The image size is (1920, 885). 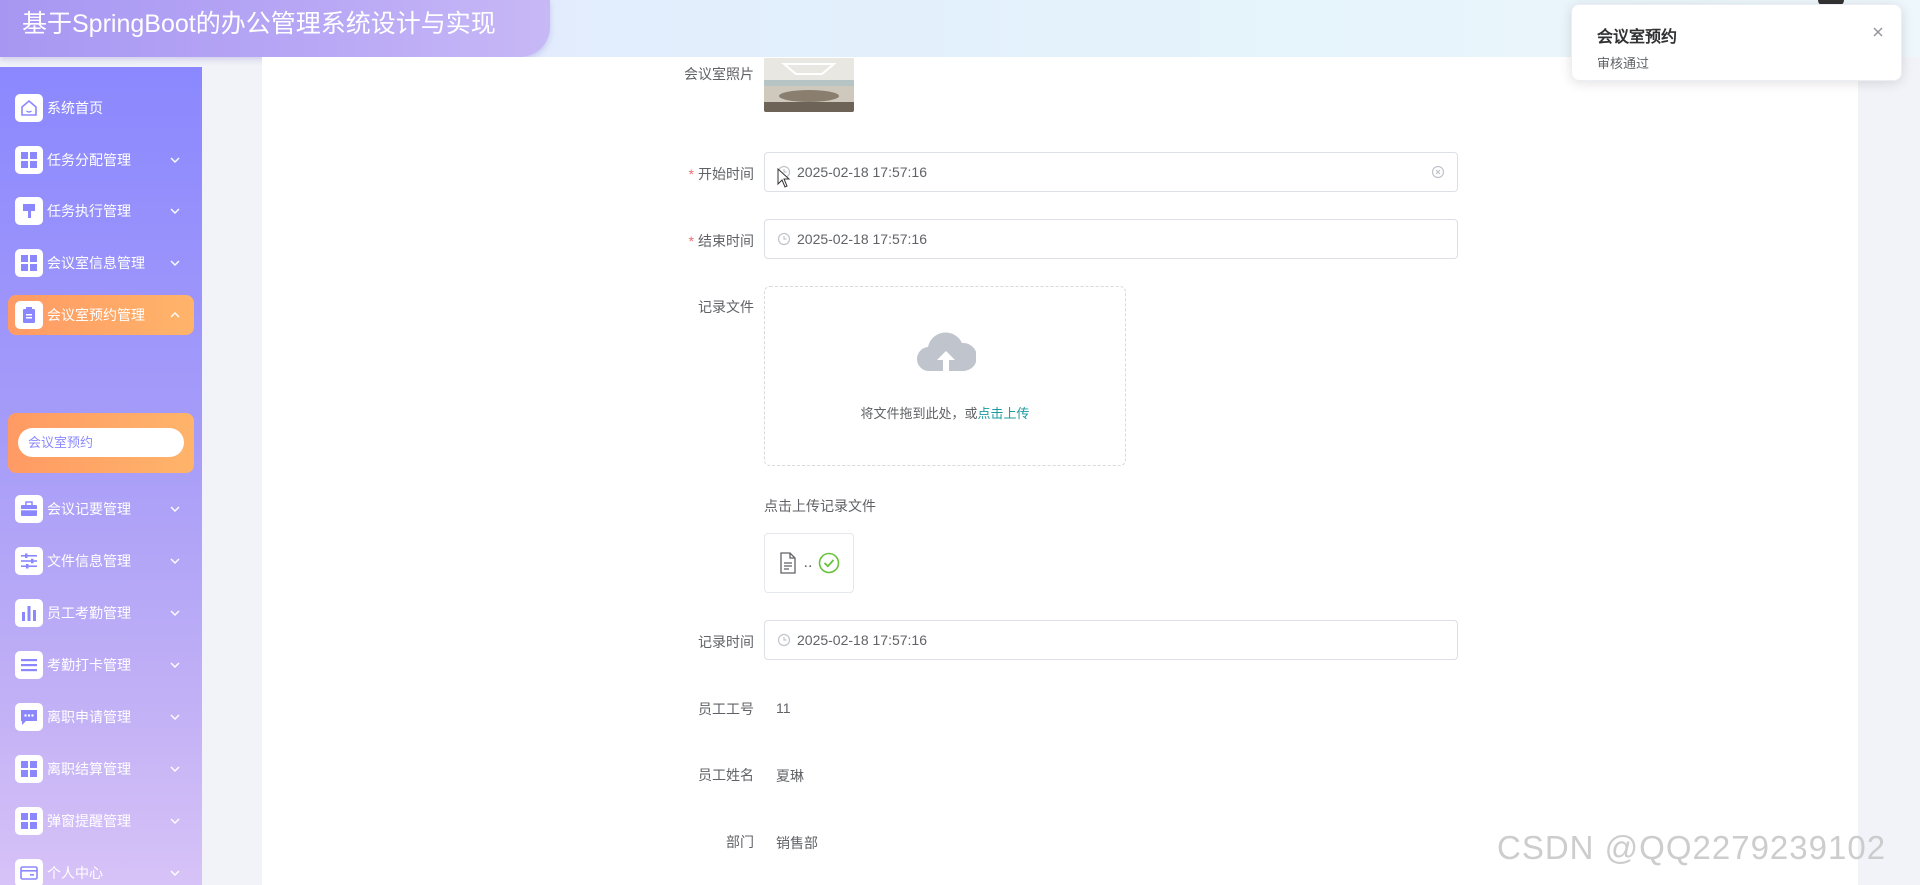 I want to click on clipboard-icon, so click(x=29, y=315).